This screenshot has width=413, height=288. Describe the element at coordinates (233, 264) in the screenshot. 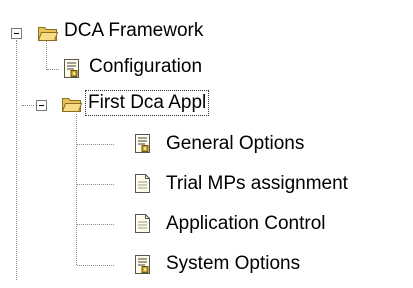

I see `tree-node-system-options: System Options` at that location.